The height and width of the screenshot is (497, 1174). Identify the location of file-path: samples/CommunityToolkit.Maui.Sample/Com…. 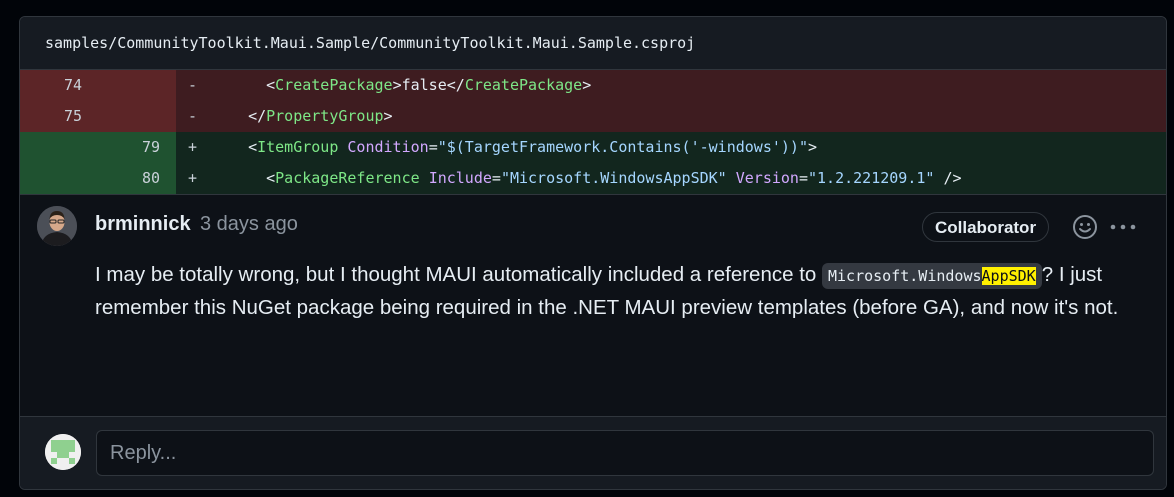
(370, 43).